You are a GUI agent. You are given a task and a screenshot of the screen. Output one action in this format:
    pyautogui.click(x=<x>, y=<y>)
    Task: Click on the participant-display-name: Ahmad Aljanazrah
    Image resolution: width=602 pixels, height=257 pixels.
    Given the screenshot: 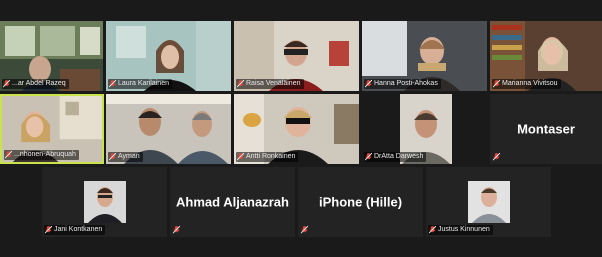 What is the action you would take?
    pyautogui.click(x=232, y=202)
    